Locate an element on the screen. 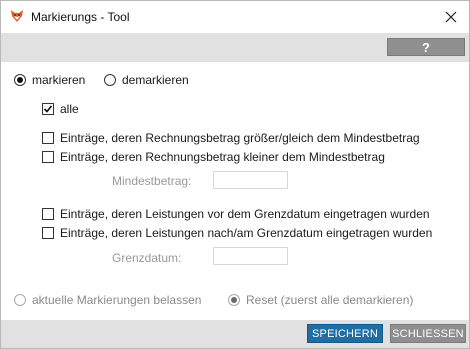 The width and height of the screenshot is (470, 349). checkbox-amount-lt-box is located at coordinates (48, 157).